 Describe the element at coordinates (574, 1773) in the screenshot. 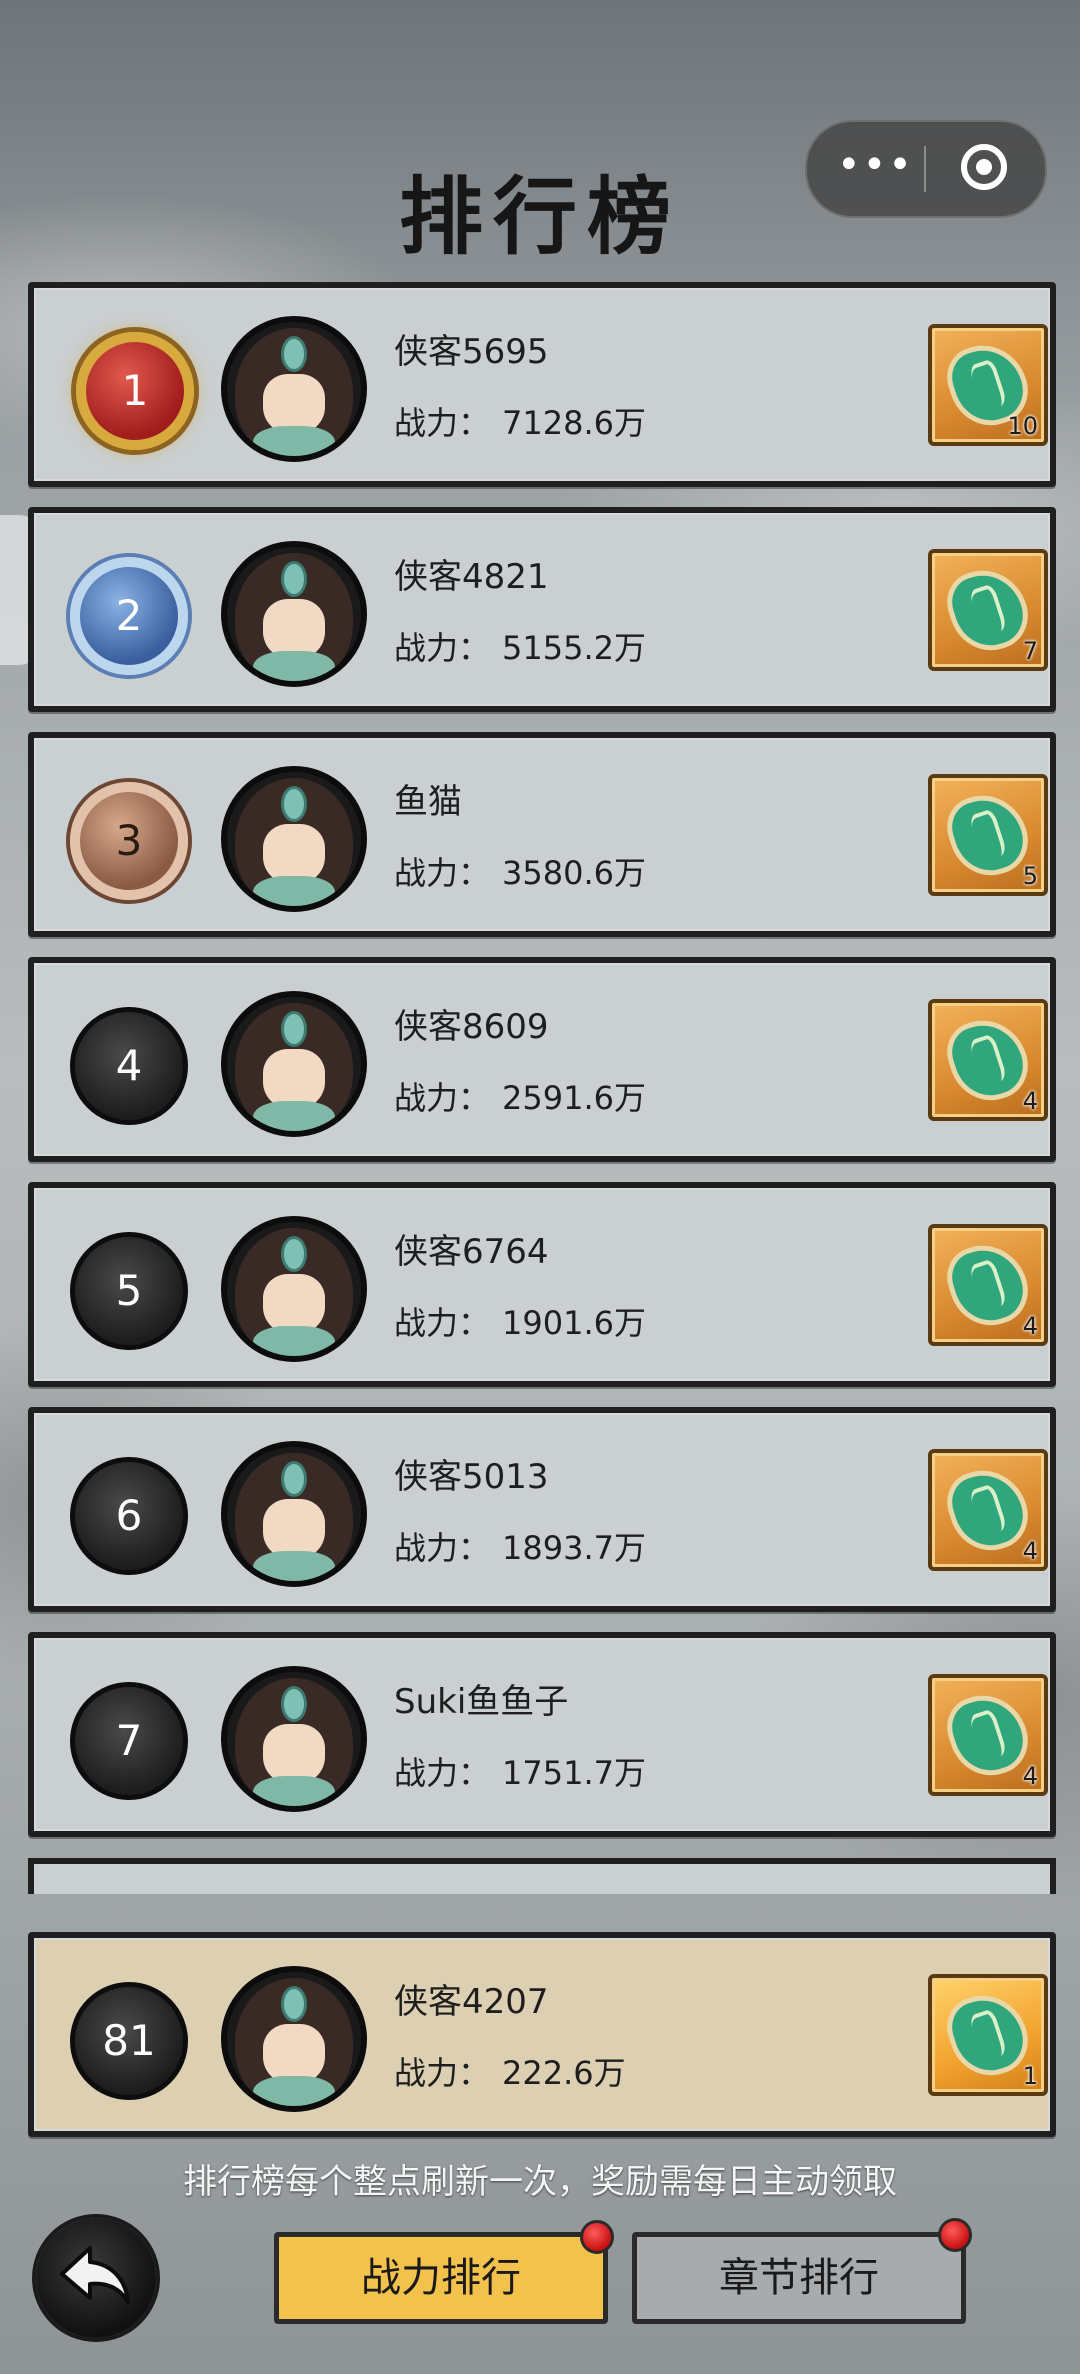

I see `power-value: 1751.7万` at that location.